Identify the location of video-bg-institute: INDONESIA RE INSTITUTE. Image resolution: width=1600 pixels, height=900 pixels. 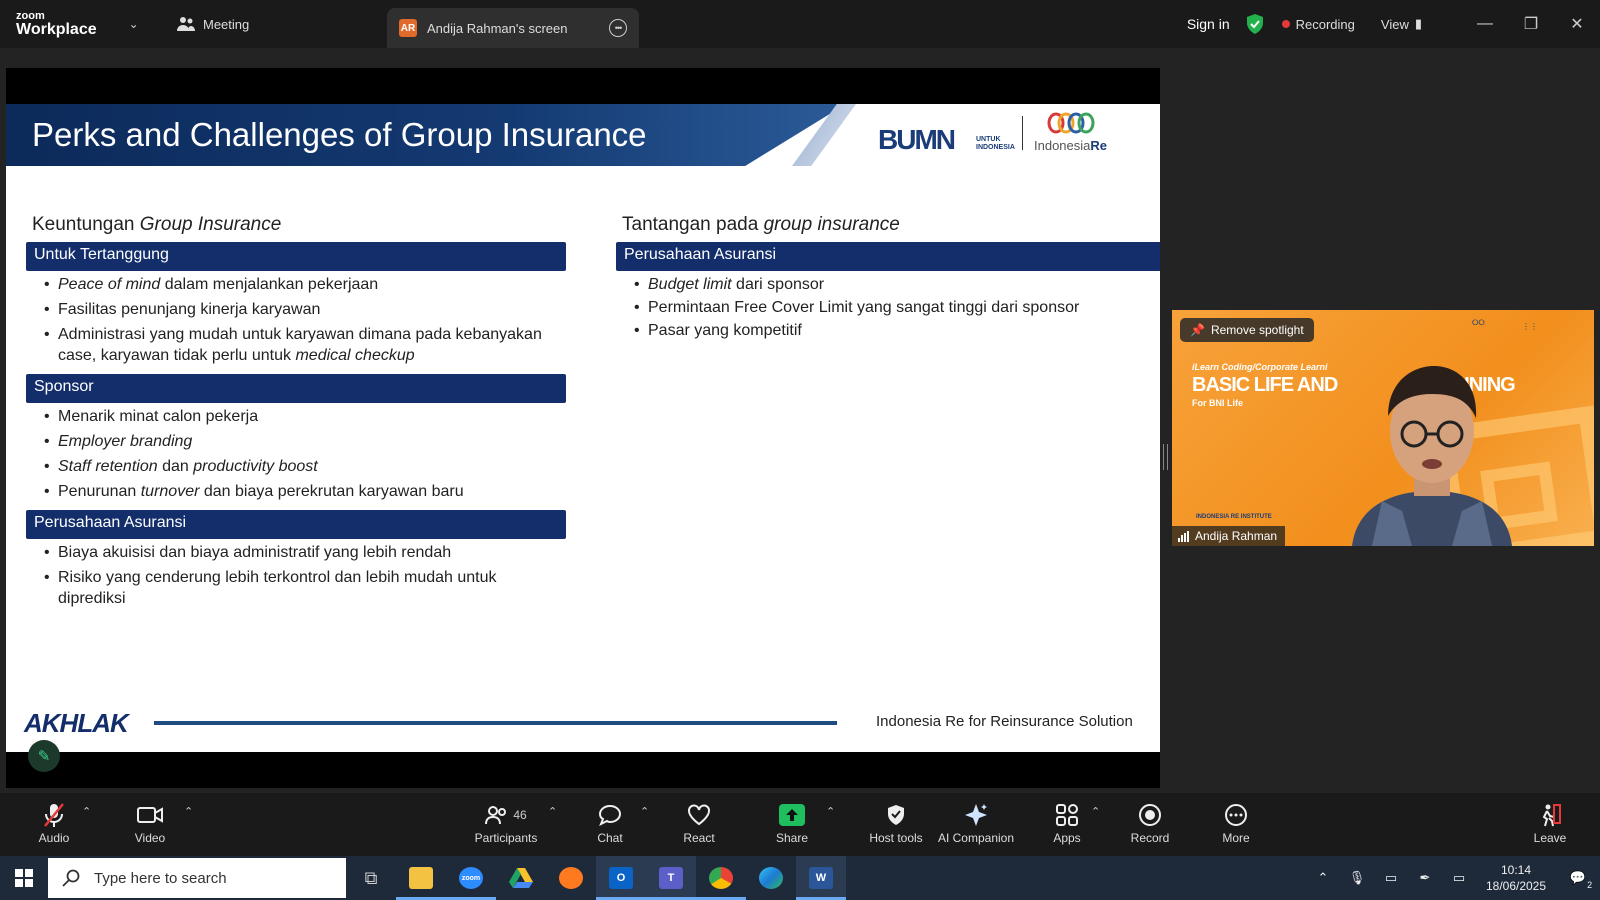
(1234, 517).